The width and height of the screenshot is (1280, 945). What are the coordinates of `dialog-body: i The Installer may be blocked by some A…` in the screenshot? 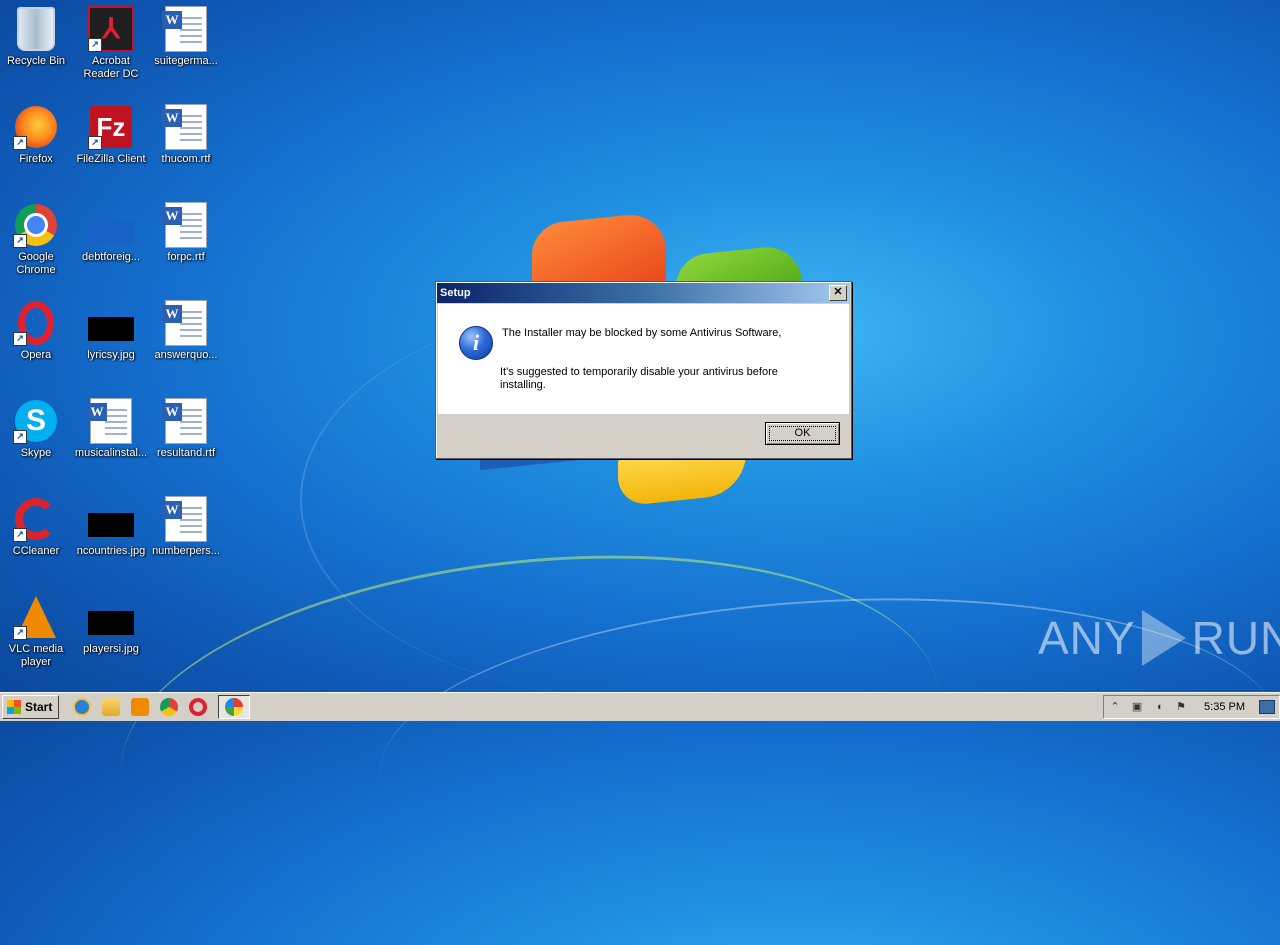 It's located at (643, 359).